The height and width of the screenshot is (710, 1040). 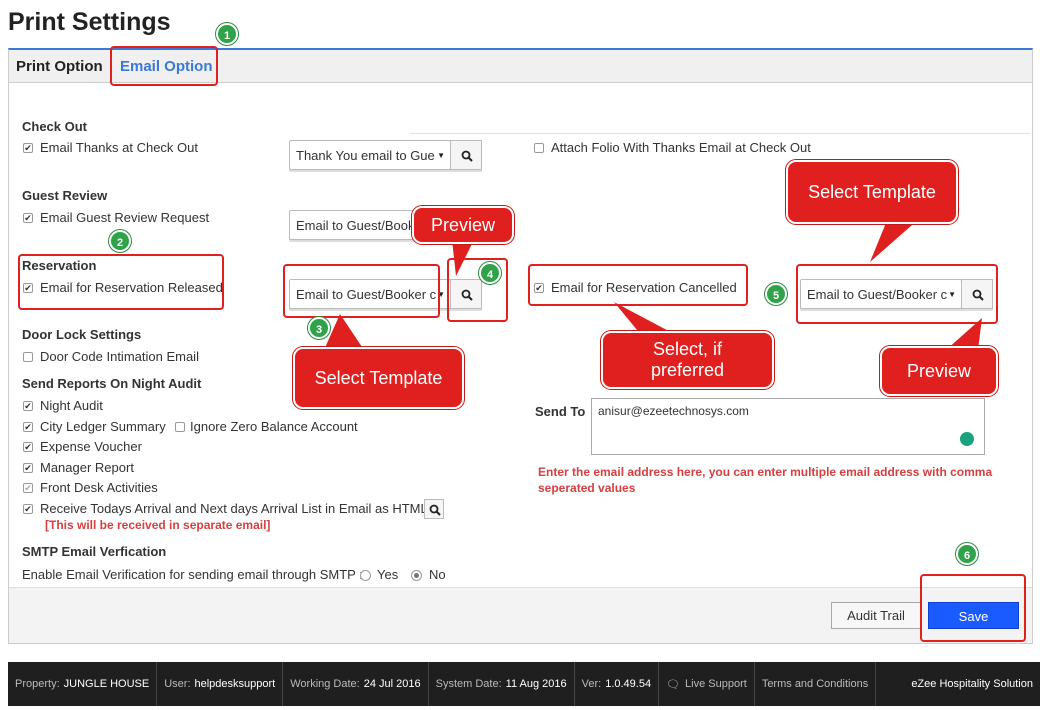 I want to click on live-support-link: 🗨 Live Support, so click(x=707, y=684).